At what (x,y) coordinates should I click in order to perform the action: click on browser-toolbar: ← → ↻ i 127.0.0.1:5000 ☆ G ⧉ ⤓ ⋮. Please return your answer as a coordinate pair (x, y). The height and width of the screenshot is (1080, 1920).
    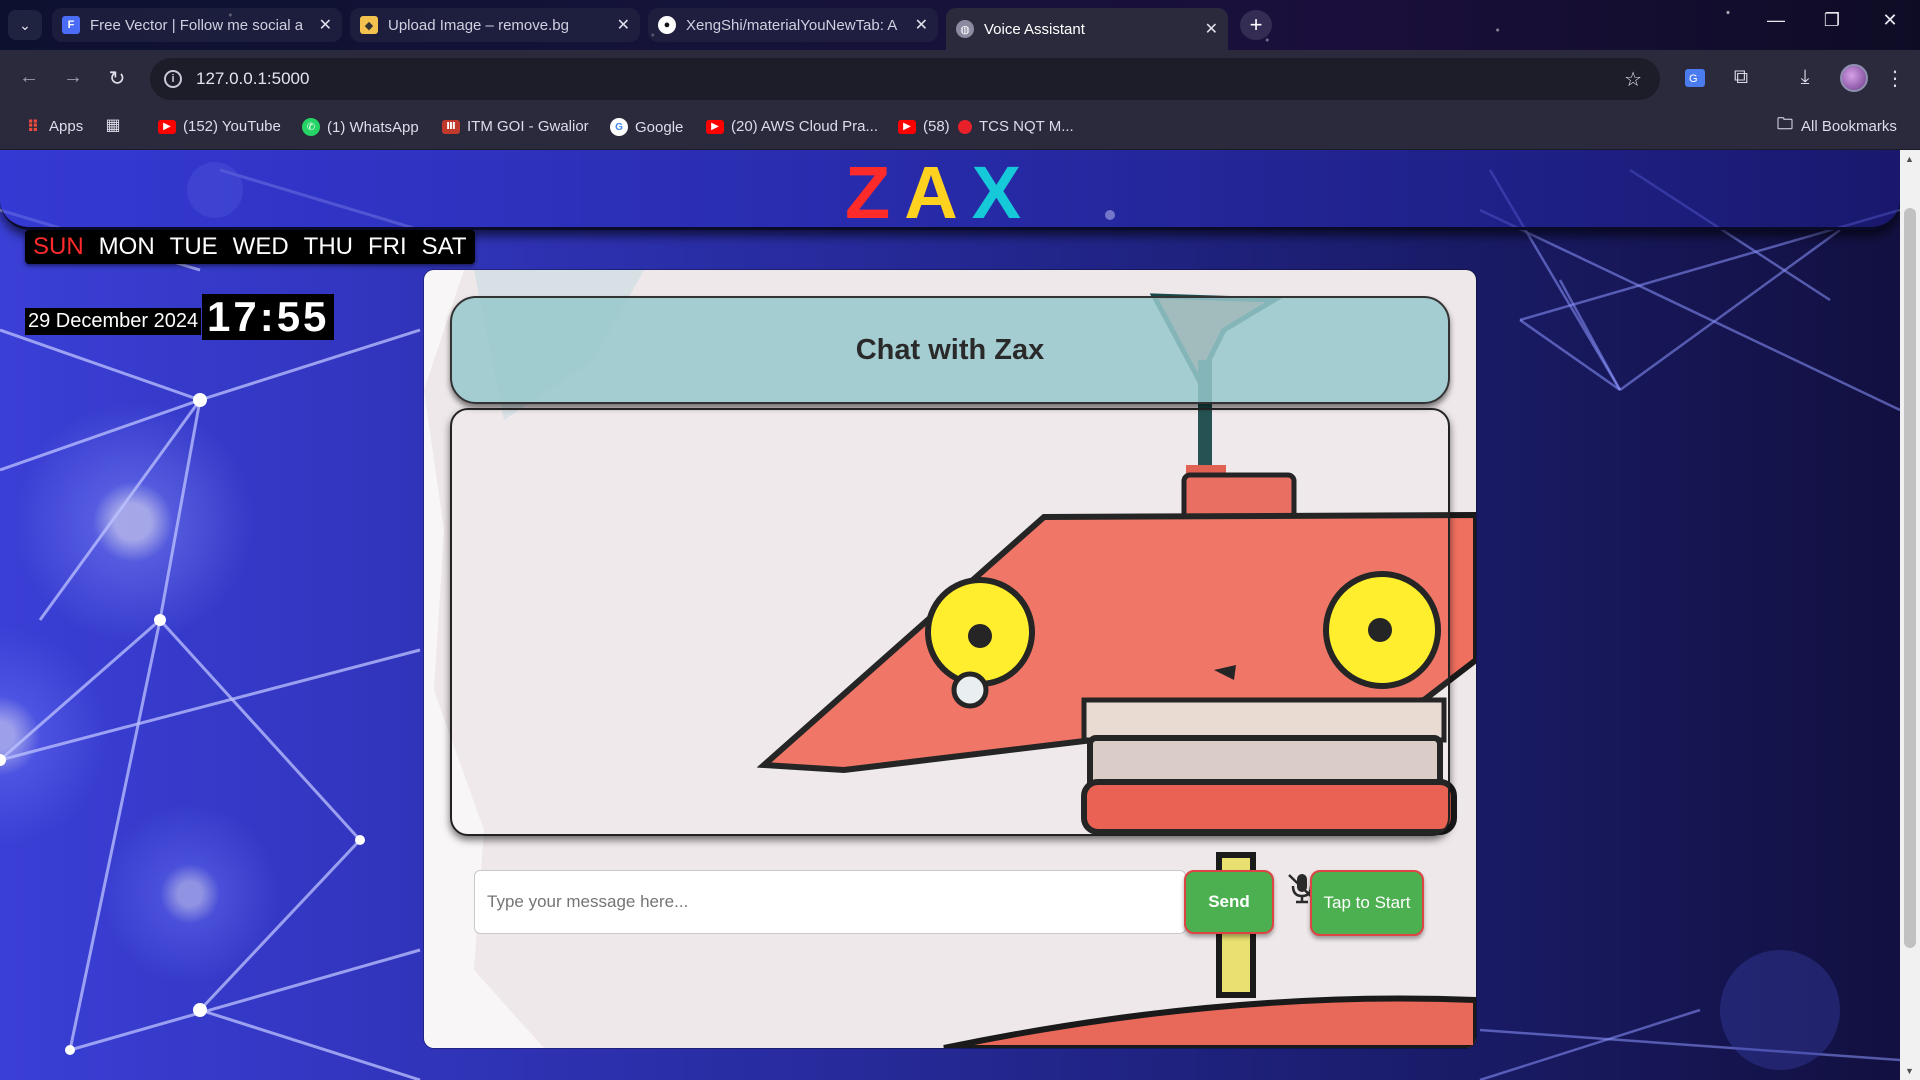
    Looking at the image, I should click on (960, 79).